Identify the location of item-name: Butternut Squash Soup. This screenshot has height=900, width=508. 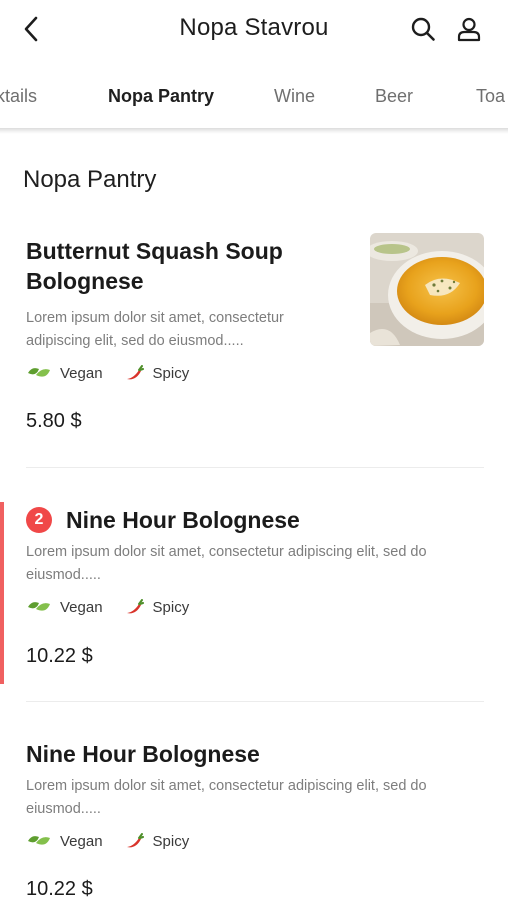
(154, 251).